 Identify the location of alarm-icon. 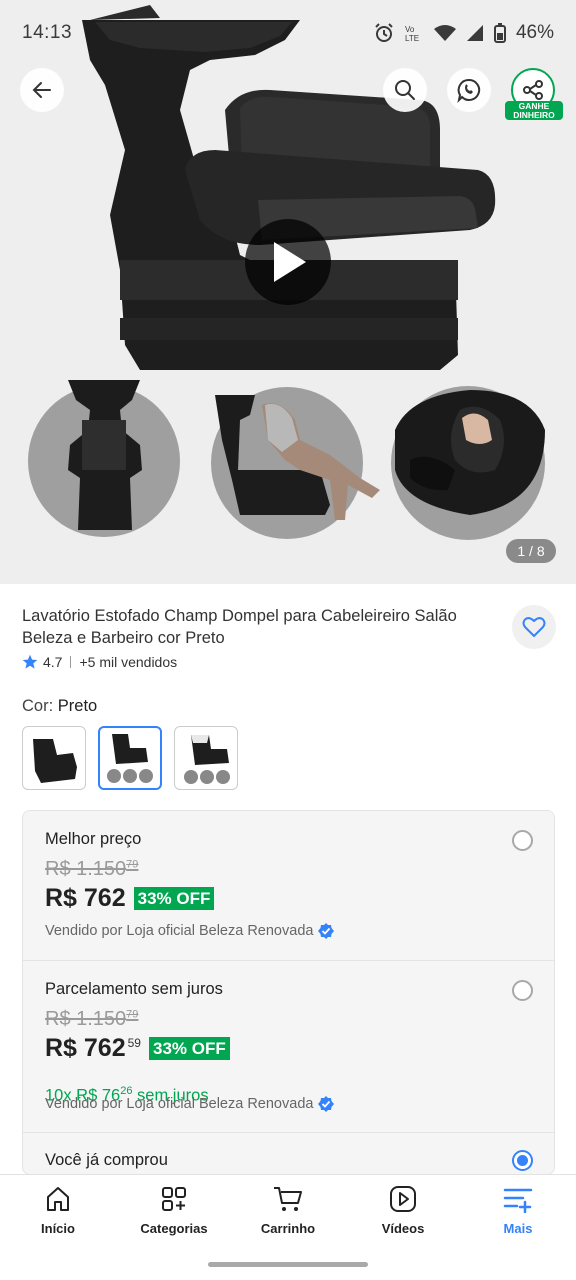
(384, 32).